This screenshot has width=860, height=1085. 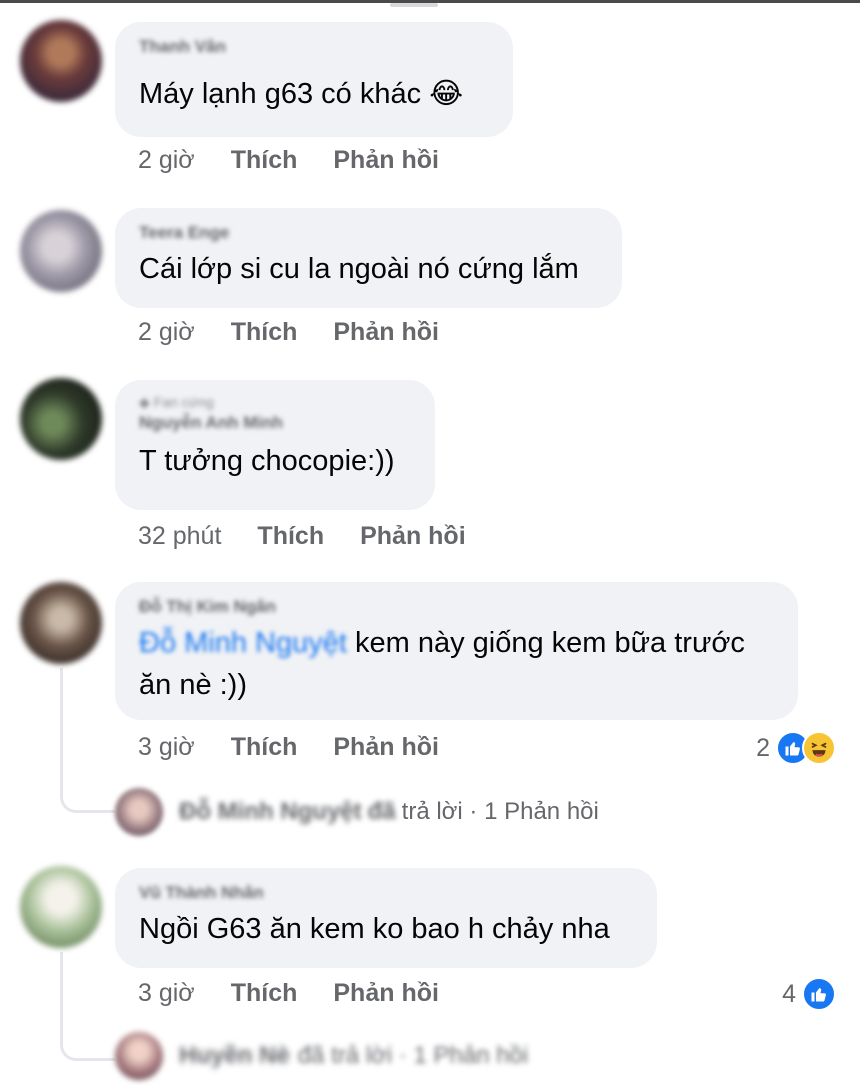 What do you see at coordinates (359, 269) in the screenshot?
I see `comment-text: Cái lớp si cu la ngoài nó cứng lắm` at bounding box center [359, 269].